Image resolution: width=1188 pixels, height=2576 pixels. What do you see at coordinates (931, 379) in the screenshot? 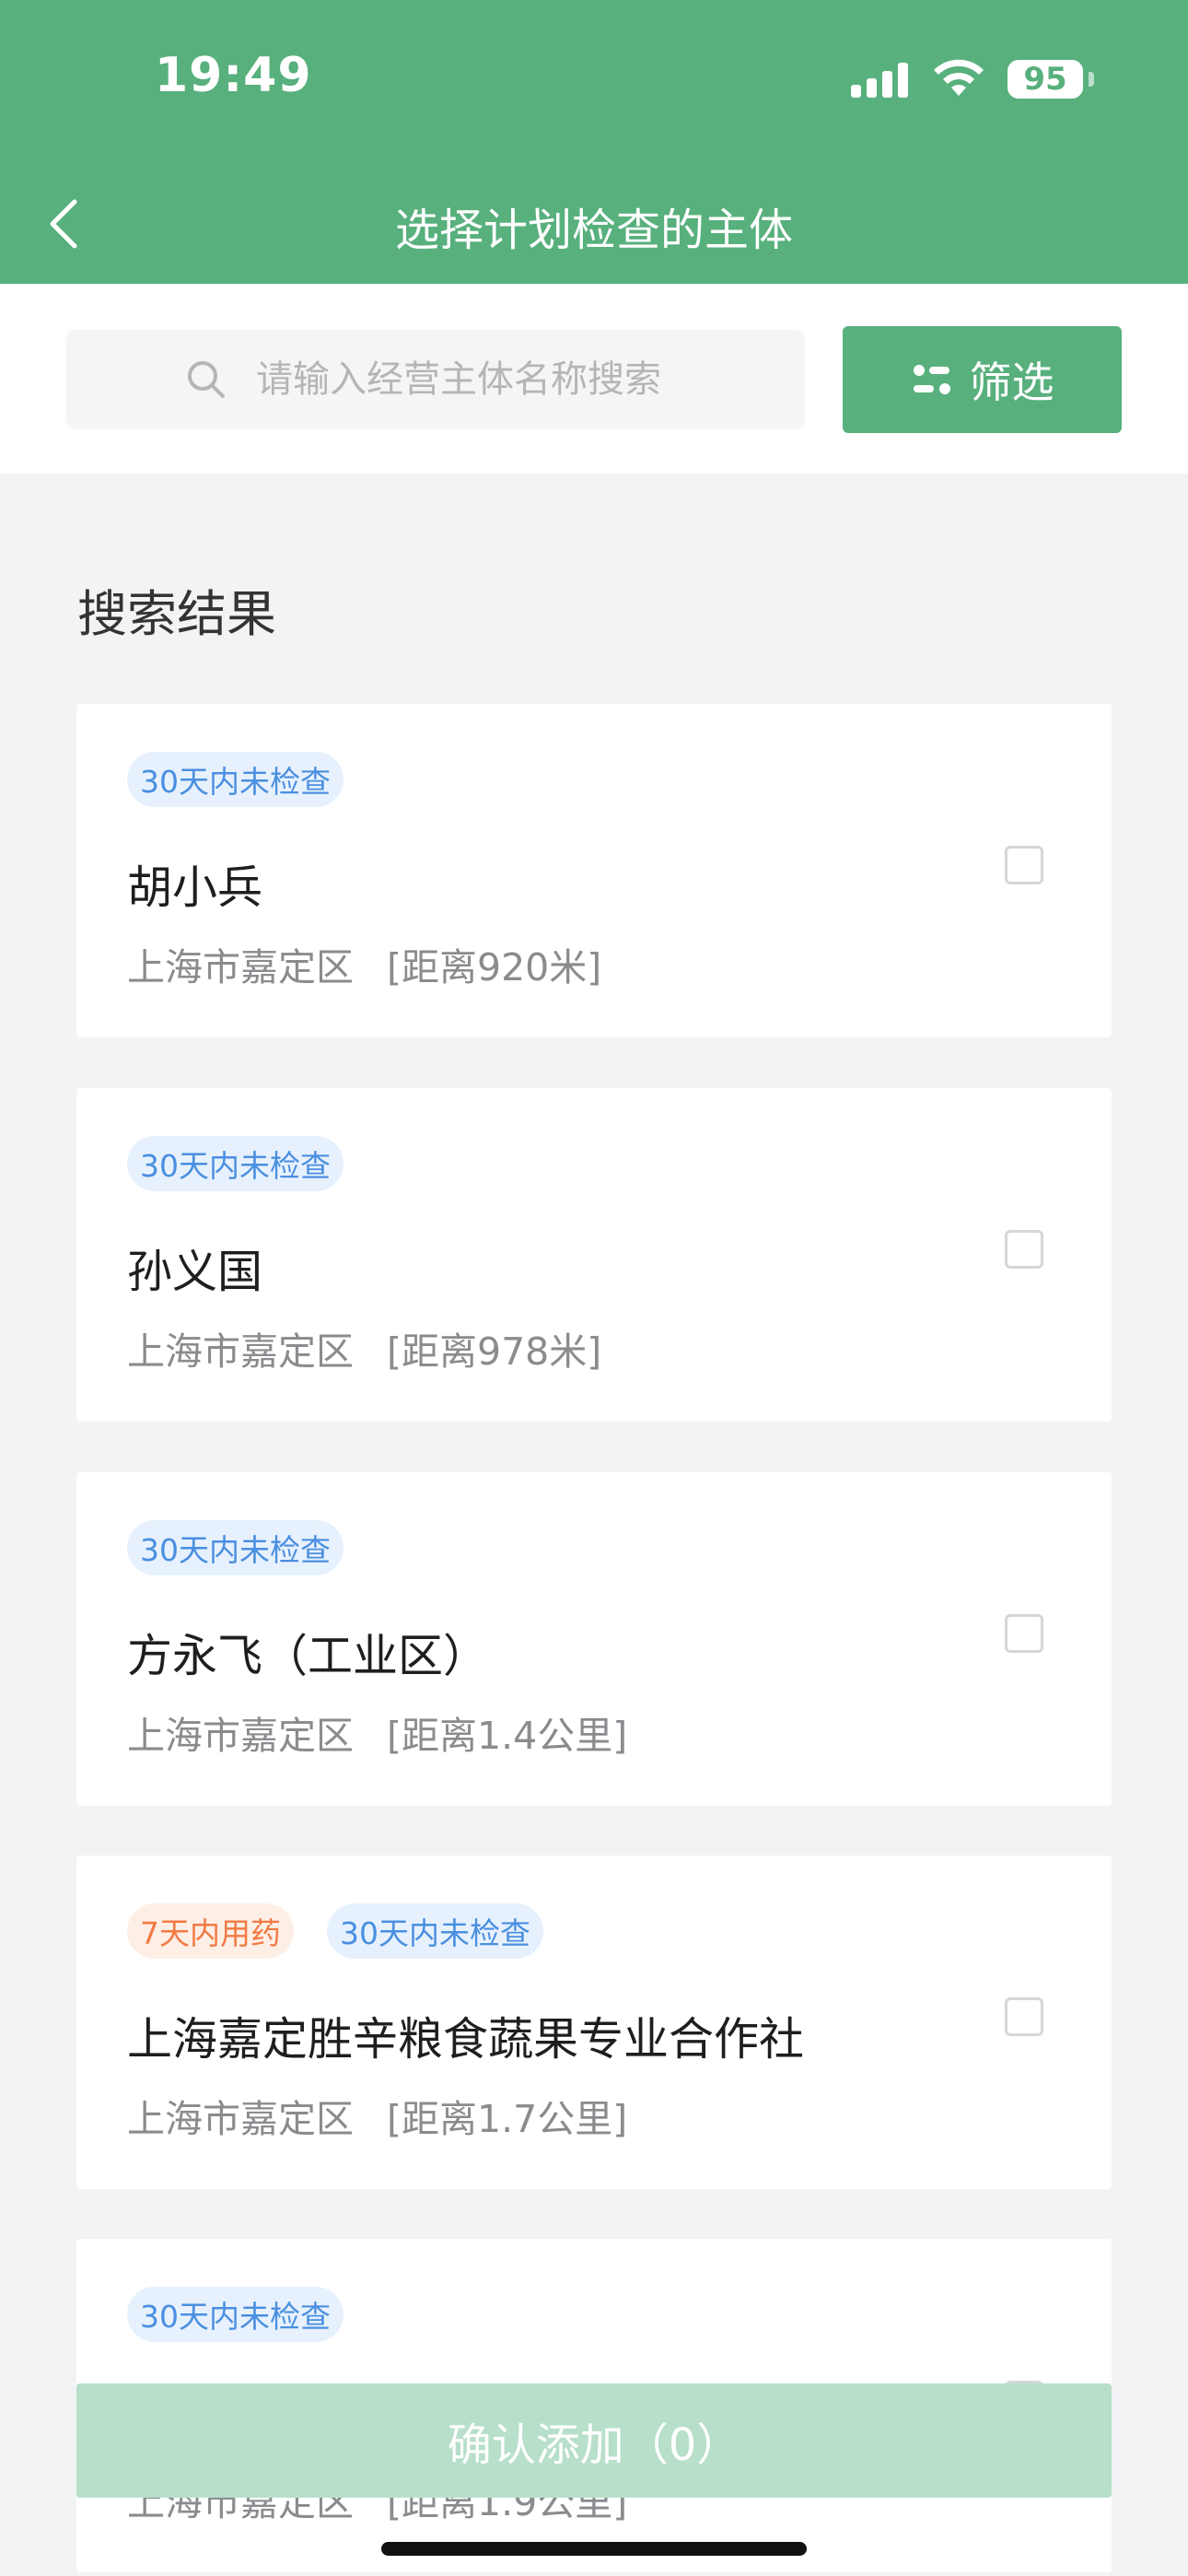
I see `filter-icon` at bounding box center [931, 379].